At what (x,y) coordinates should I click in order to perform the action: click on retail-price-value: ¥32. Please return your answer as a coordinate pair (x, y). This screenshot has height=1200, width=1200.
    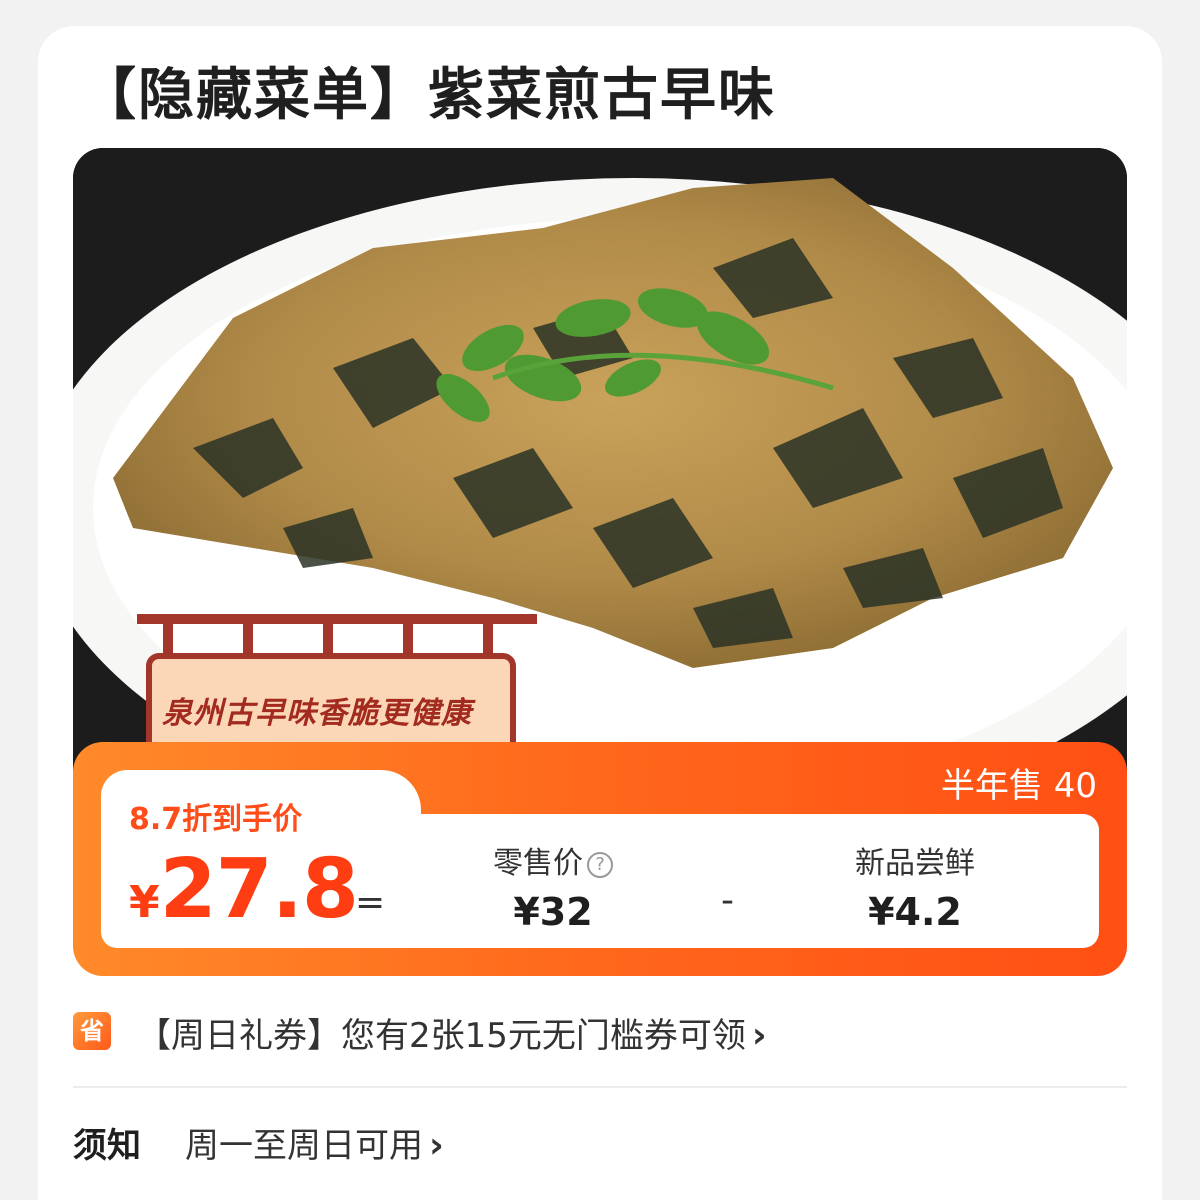
    Looking at the image, I should click on (553, 912).